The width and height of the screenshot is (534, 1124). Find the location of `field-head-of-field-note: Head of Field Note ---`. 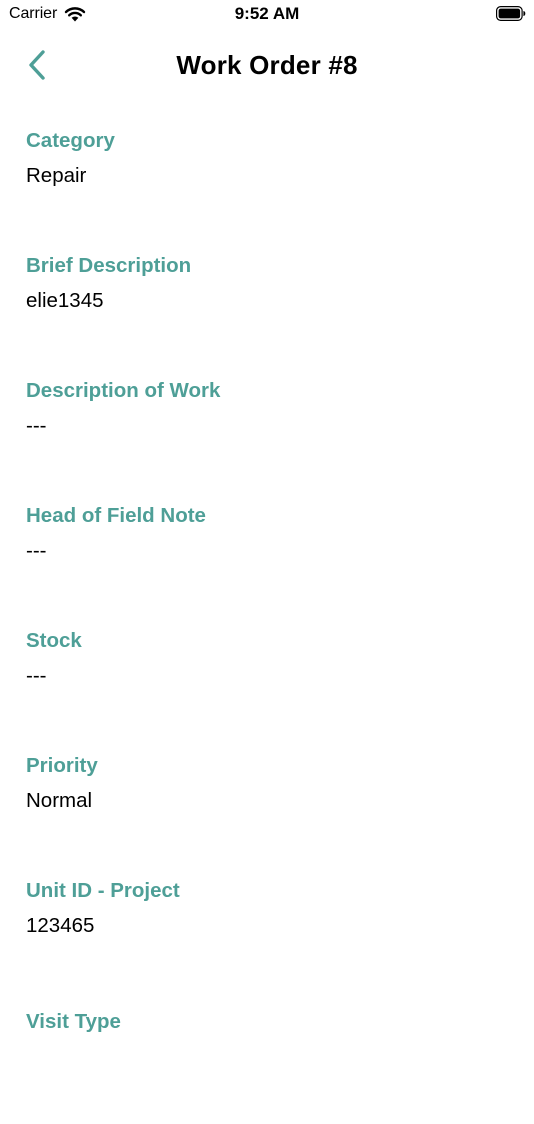

field-head-of-field-note: Head of Field Note --- is located at coordinates (267, 561).